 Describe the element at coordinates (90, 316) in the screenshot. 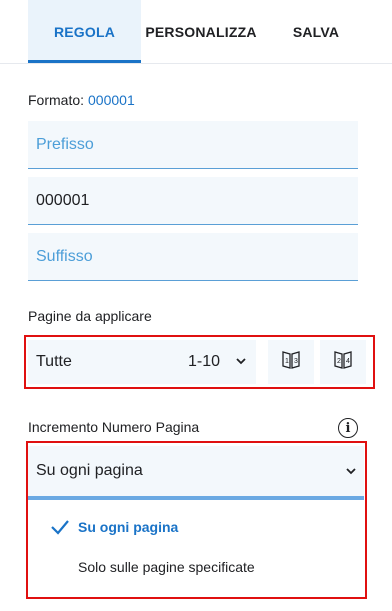

I see `pages-label: Pagine da applicare` at that location.